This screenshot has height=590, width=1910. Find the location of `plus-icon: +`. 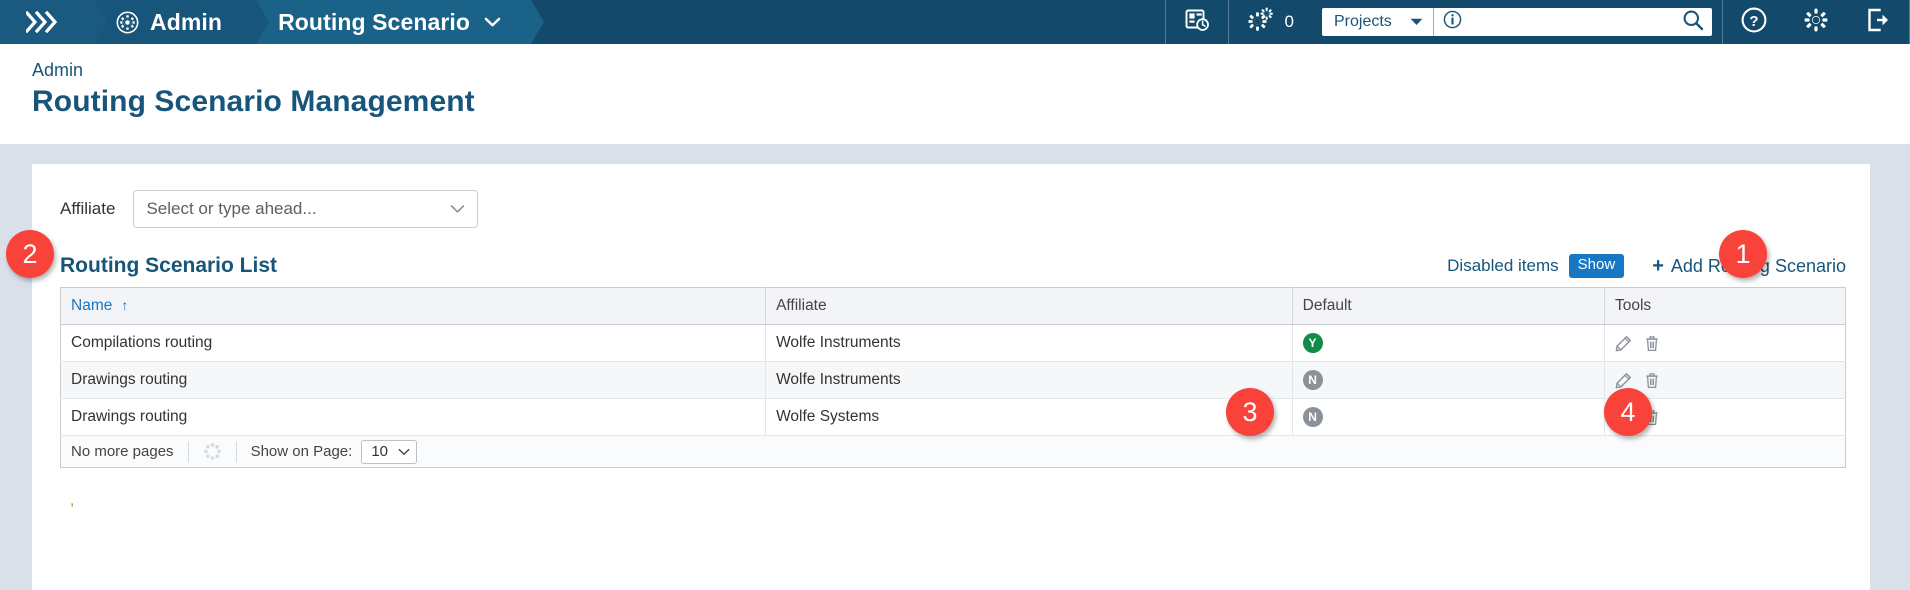

plus-icon: + is located at coordinates (1658, 266).